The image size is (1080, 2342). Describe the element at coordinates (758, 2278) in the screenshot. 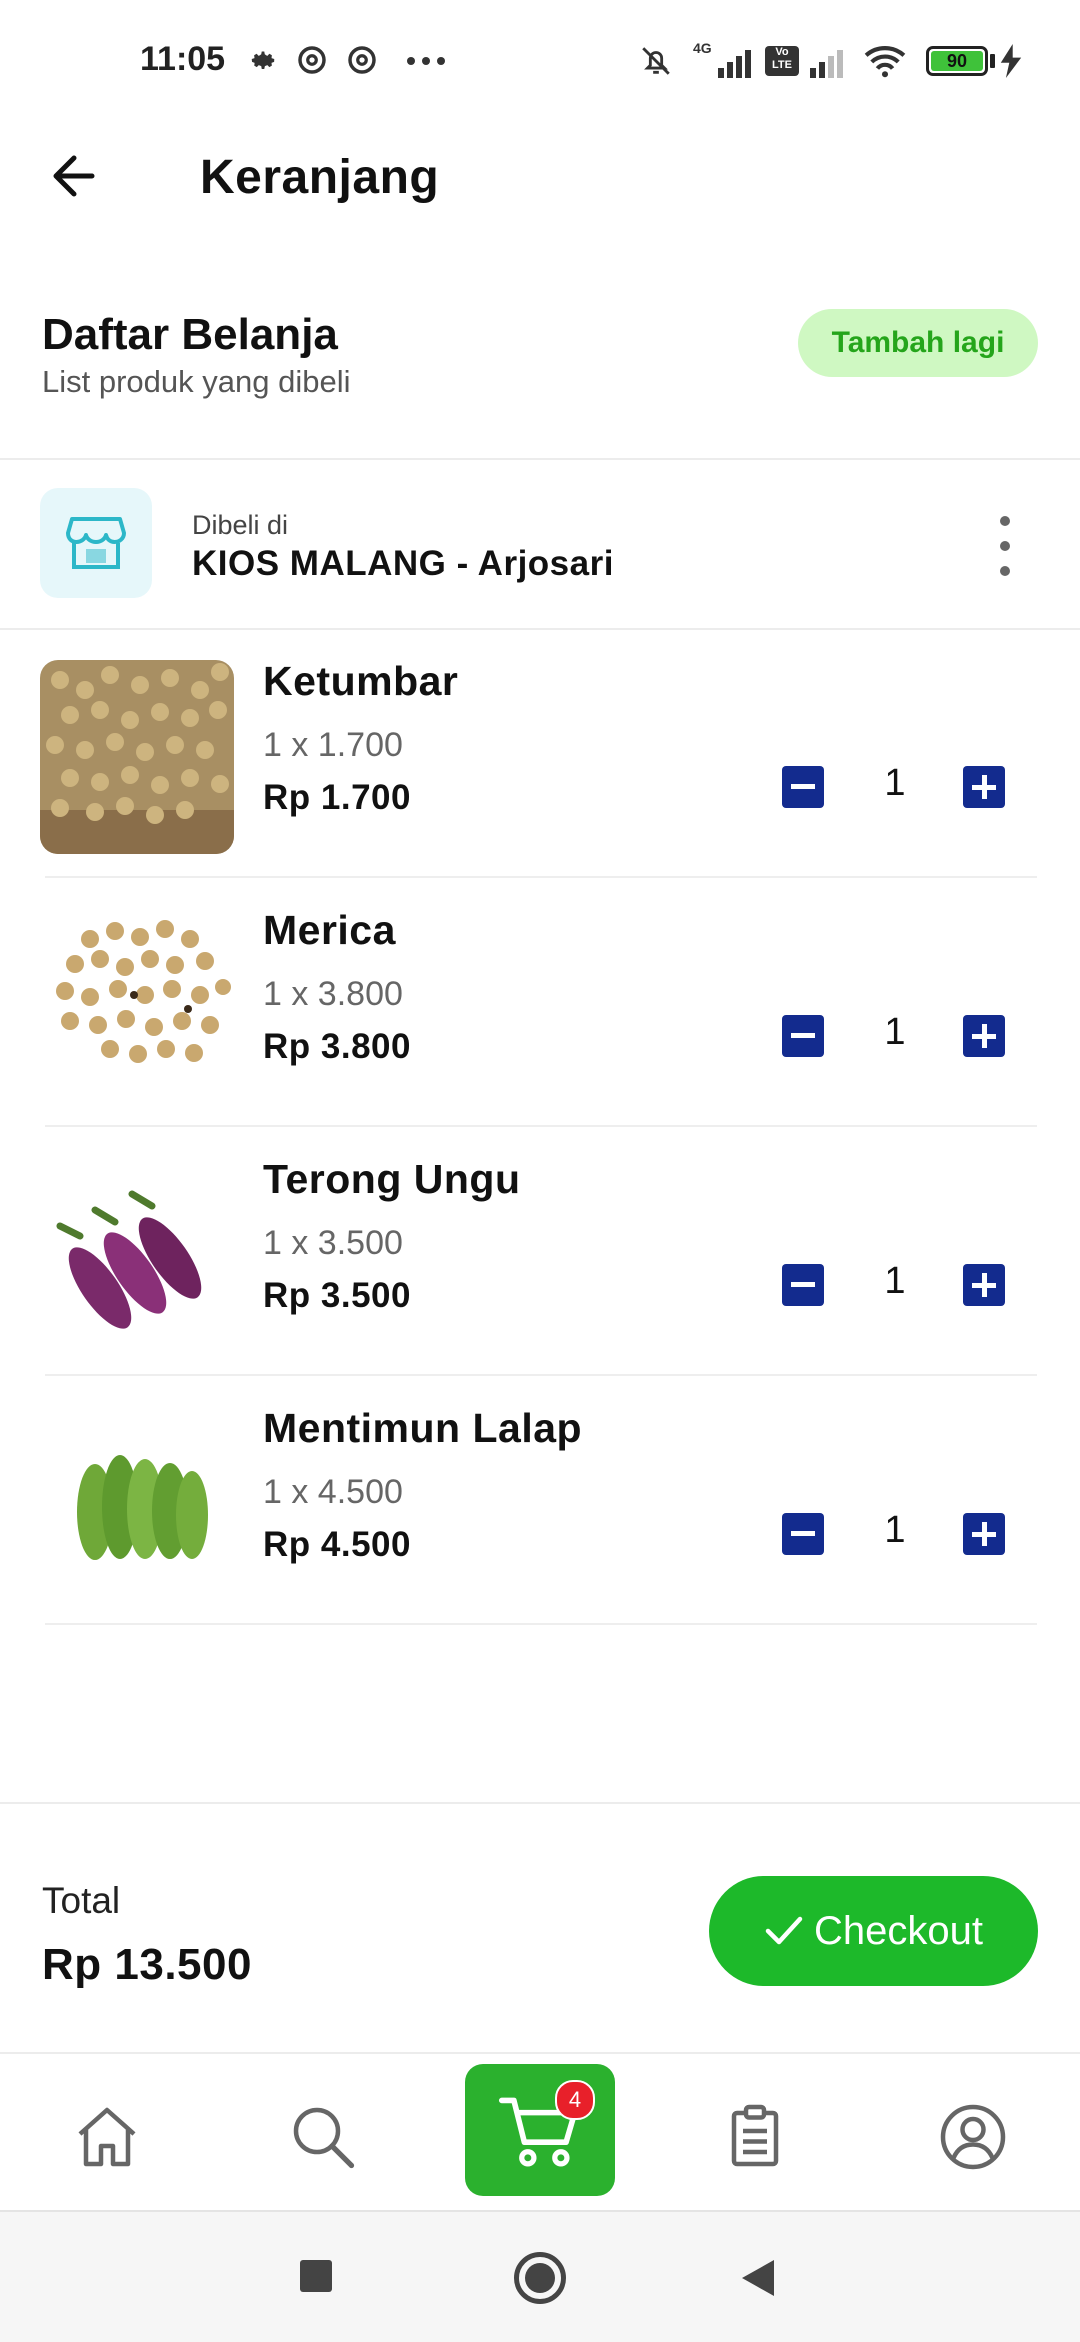

I see `back-nav-icon` at that location.